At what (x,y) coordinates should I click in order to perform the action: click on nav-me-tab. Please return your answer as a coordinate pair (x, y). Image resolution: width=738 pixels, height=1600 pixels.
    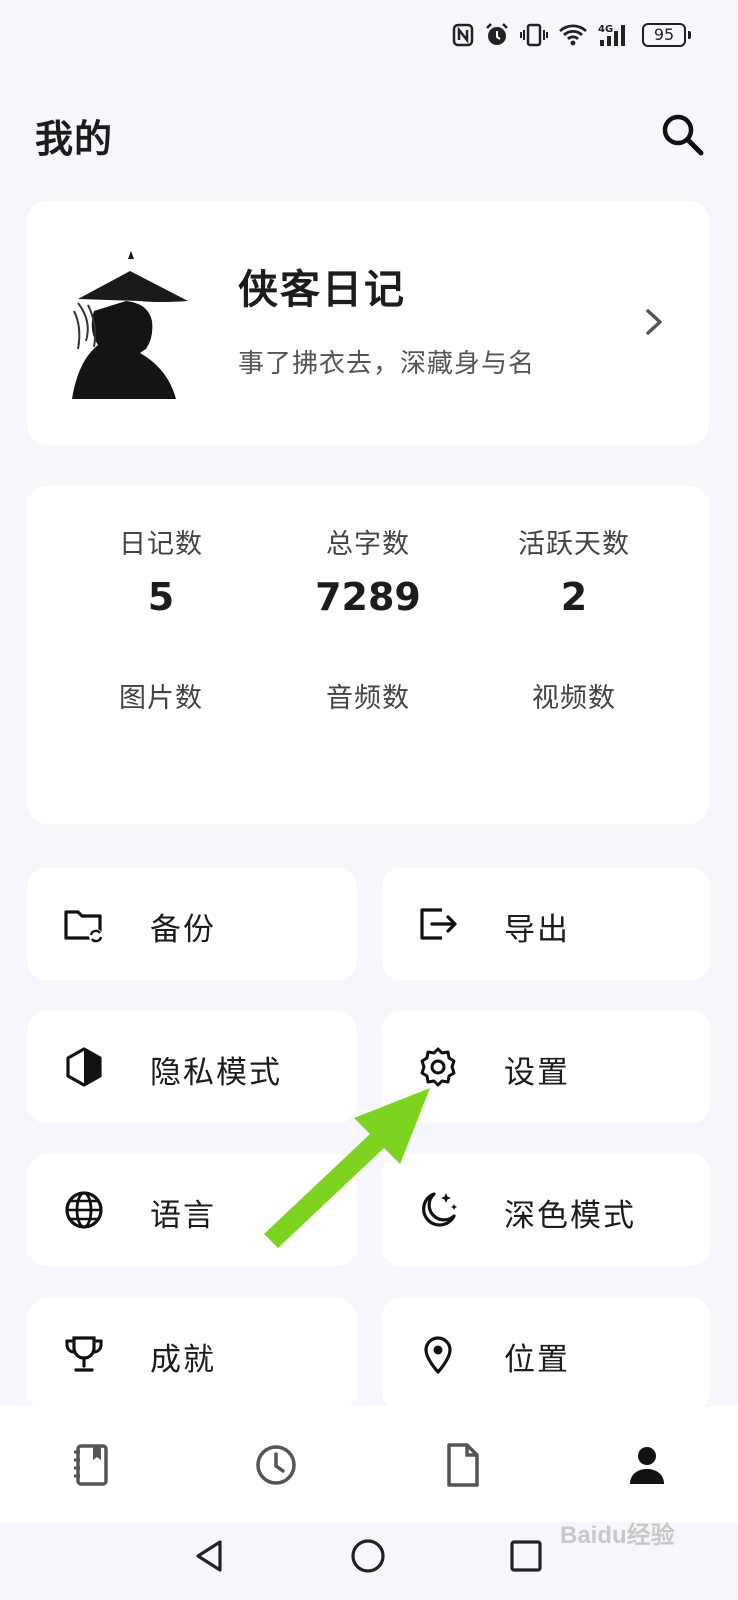
    Looking at the image, I should click on (647, 1465).